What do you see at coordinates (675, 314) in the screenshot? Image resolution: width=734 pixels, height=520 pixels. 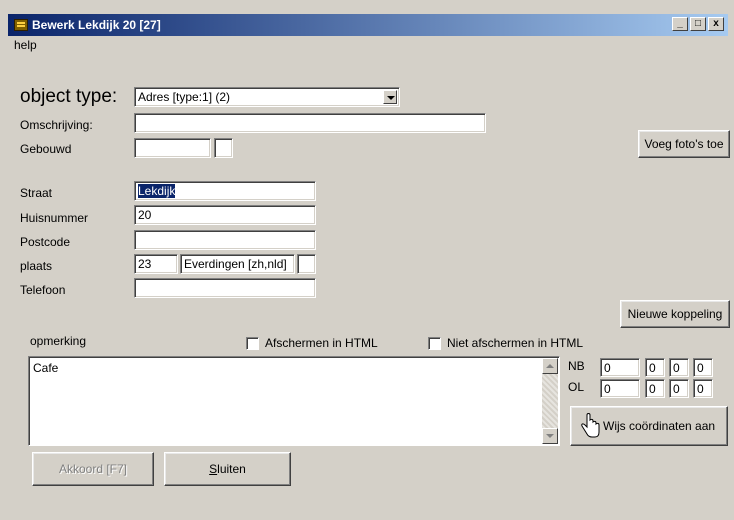 I see `new-link-button: Nieuwe koppeling` at bounding box center [675, 314].